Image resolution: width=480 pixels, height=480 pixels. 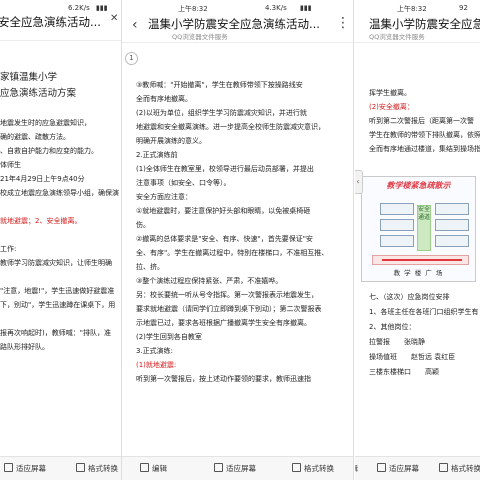 What do you see at coordinates (156, 365) in the screenshot?
I see `text-line: (1)就地避震:` at bounding box center [156, 365].